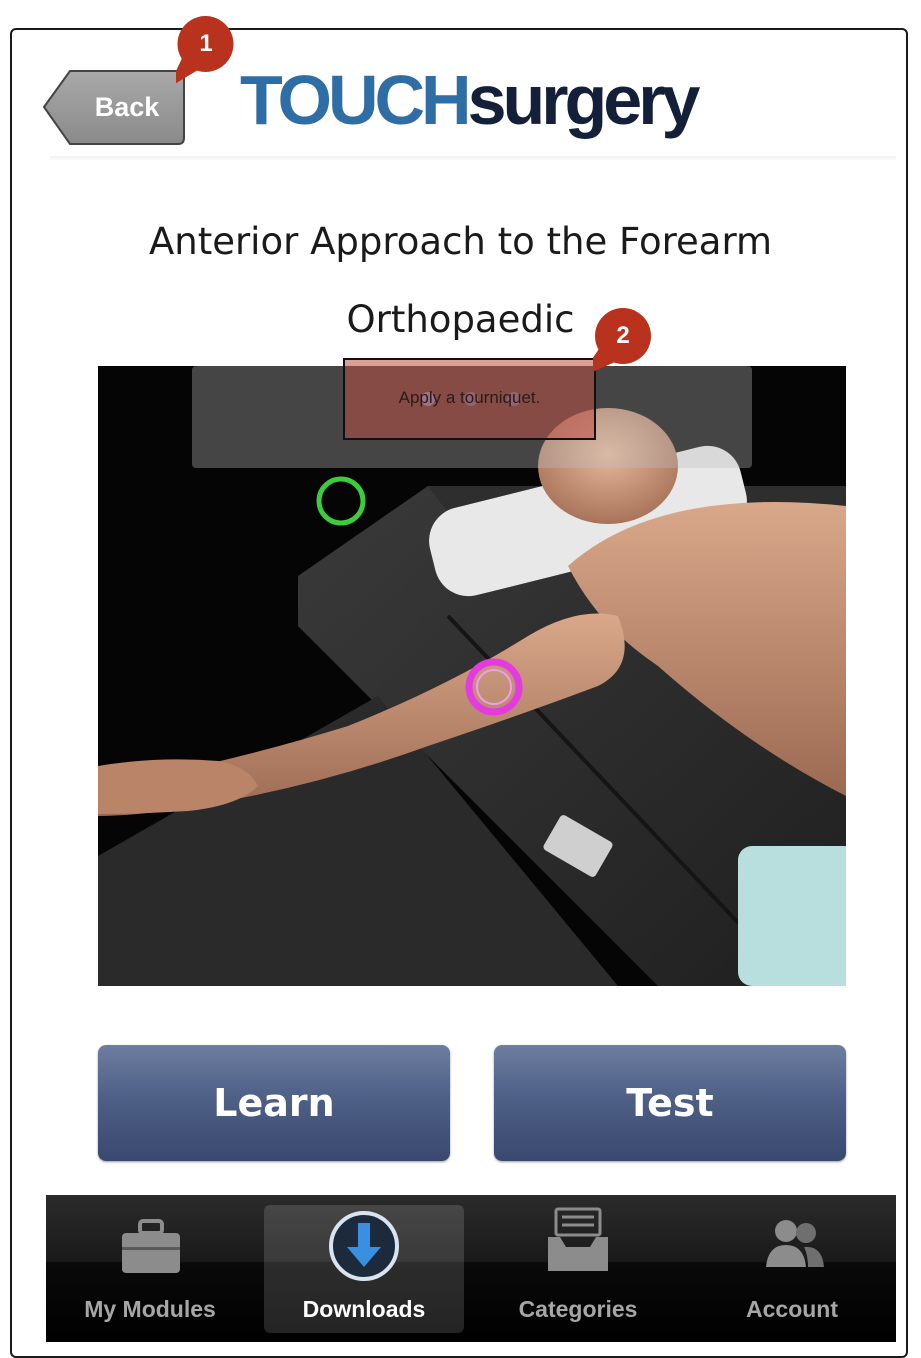  What do you see at coordinates (150, 1309) in the screenshot?
I see `tab-my-modules-label: My Modules` at bounding box center [150, 1309].